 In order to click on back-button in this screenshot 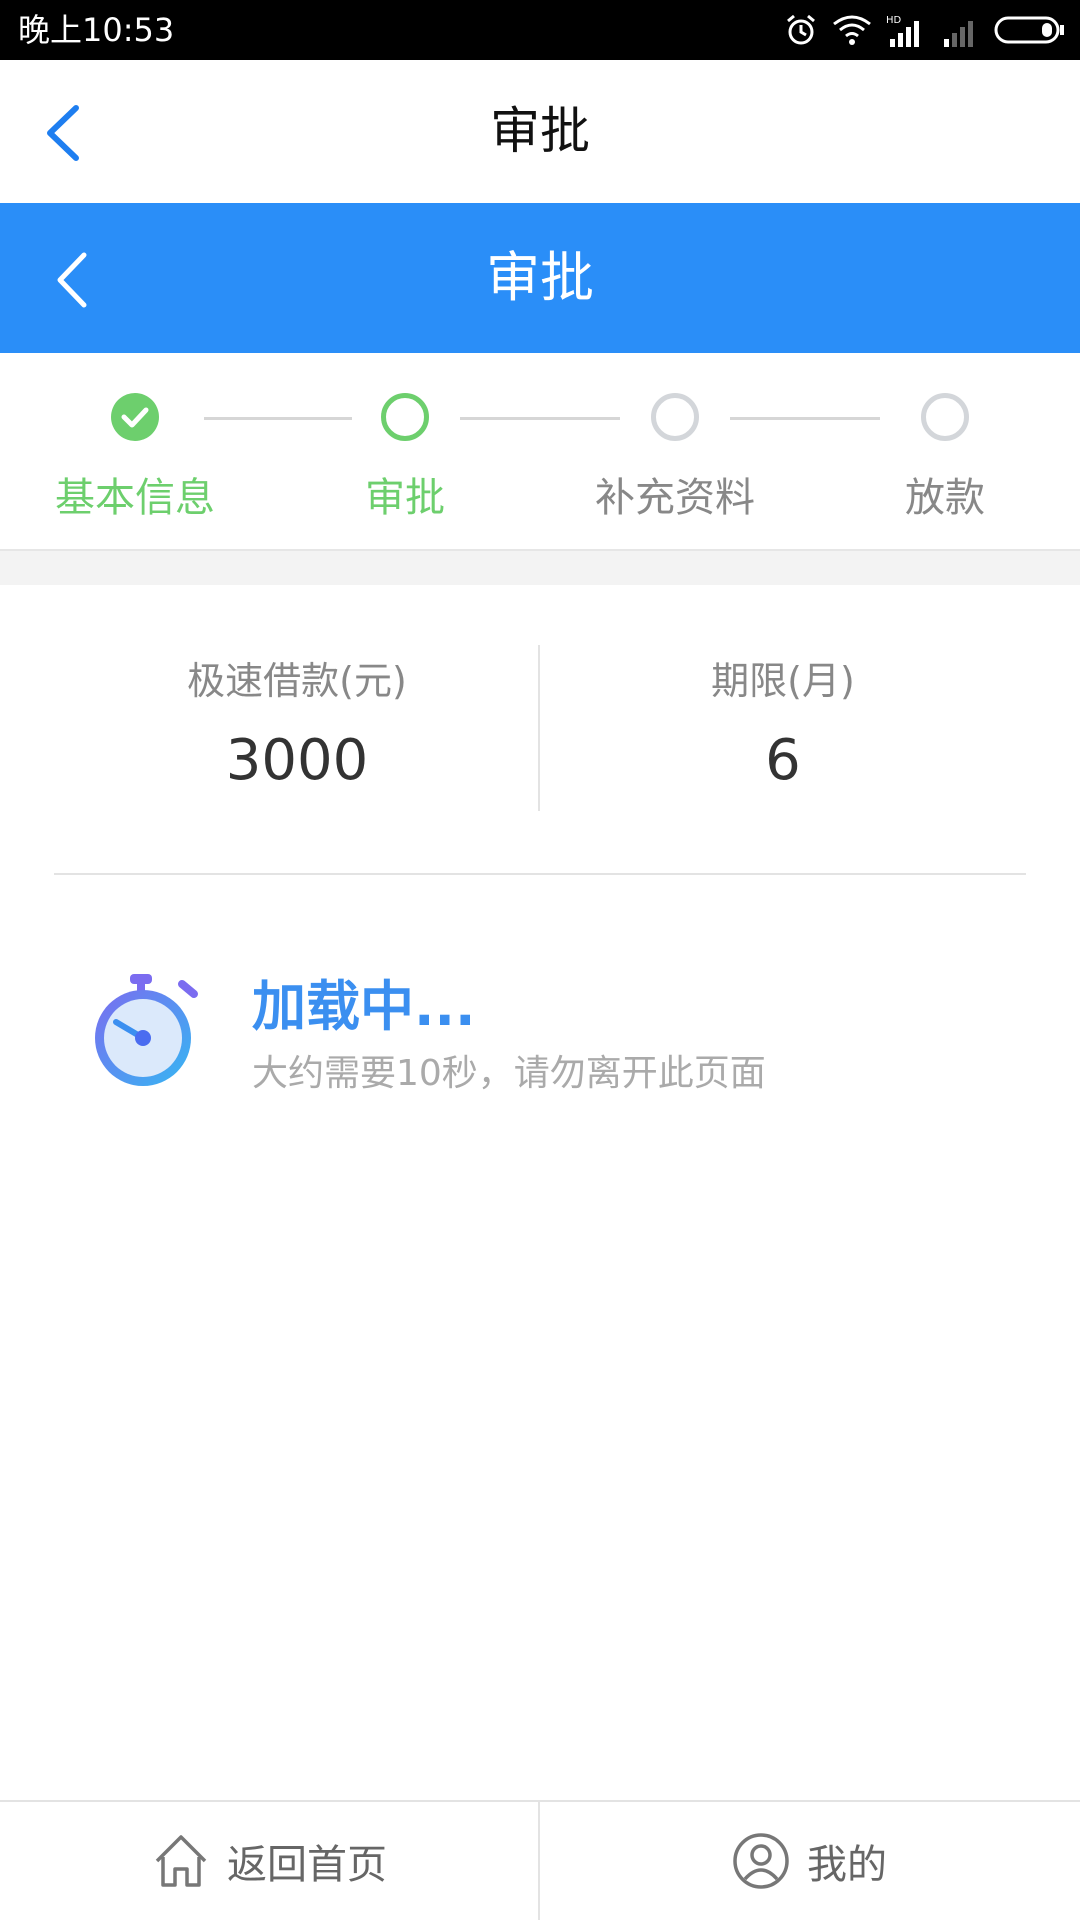, I will do `click(64, 133)`.